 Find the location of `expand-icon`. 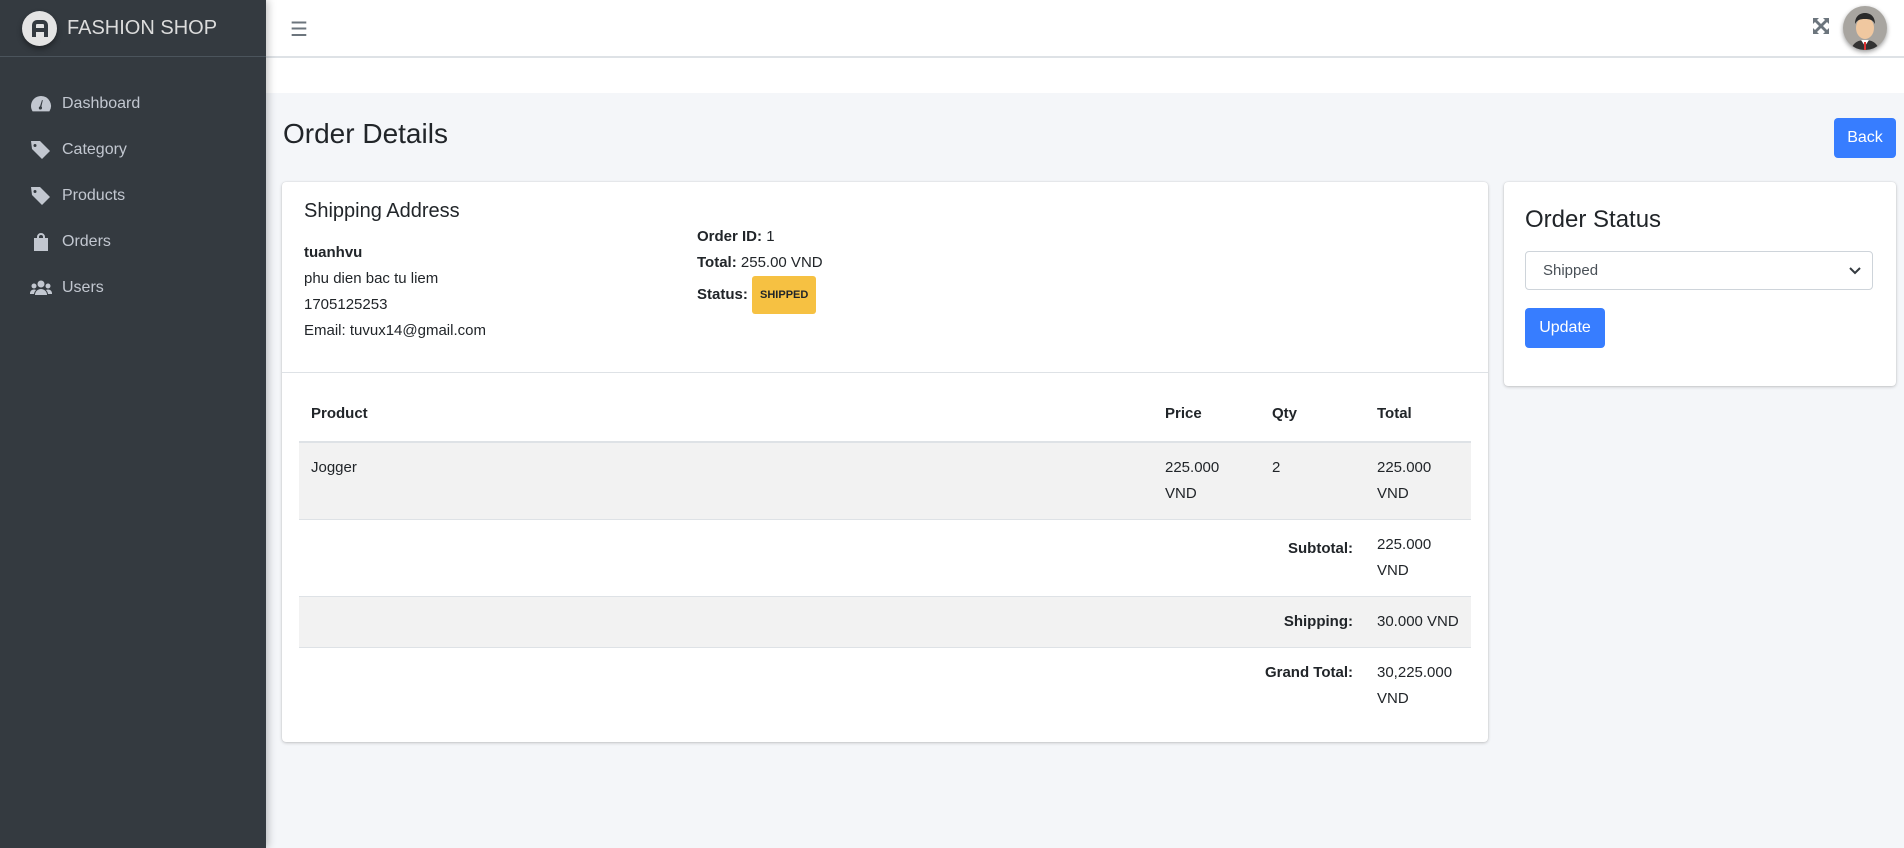

expand-icon is located at coordinates (1821, 26).